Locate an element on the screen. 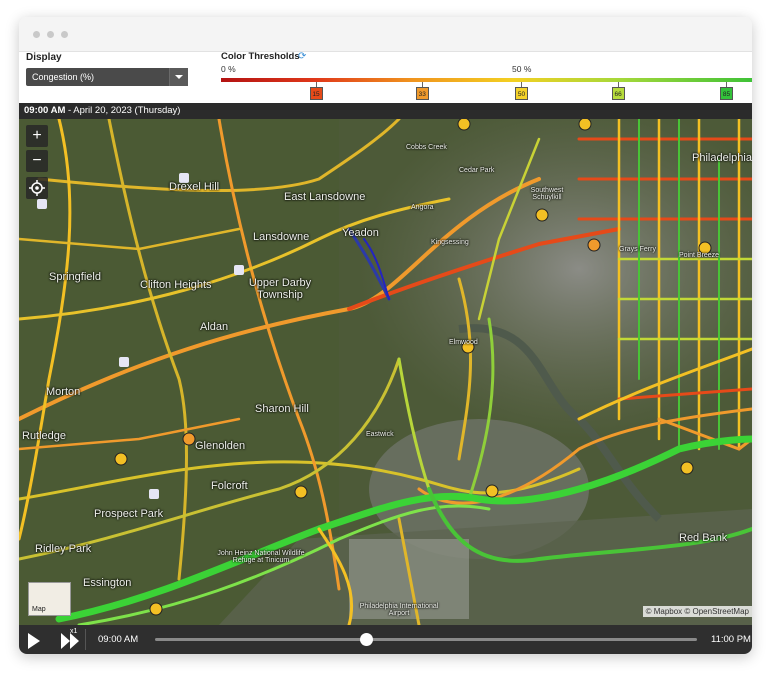 The height and width of the screenshot is (673, 770). locate-button is located at coordinates (37, 188).